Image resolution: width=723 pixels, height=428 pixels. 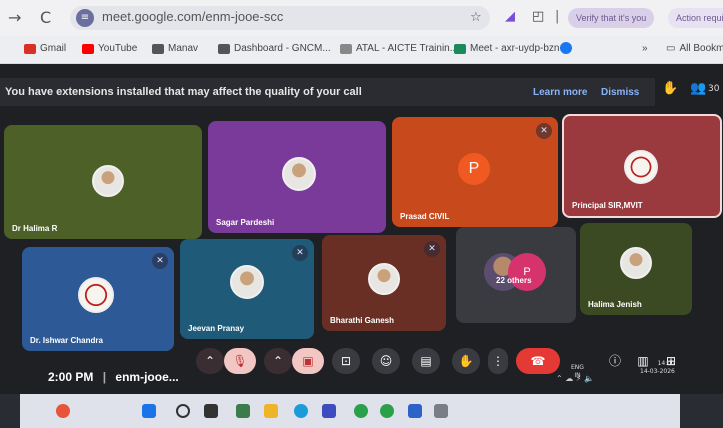 I want to click on meeting-time: 2:00 PM, so click(x=71, y=377).